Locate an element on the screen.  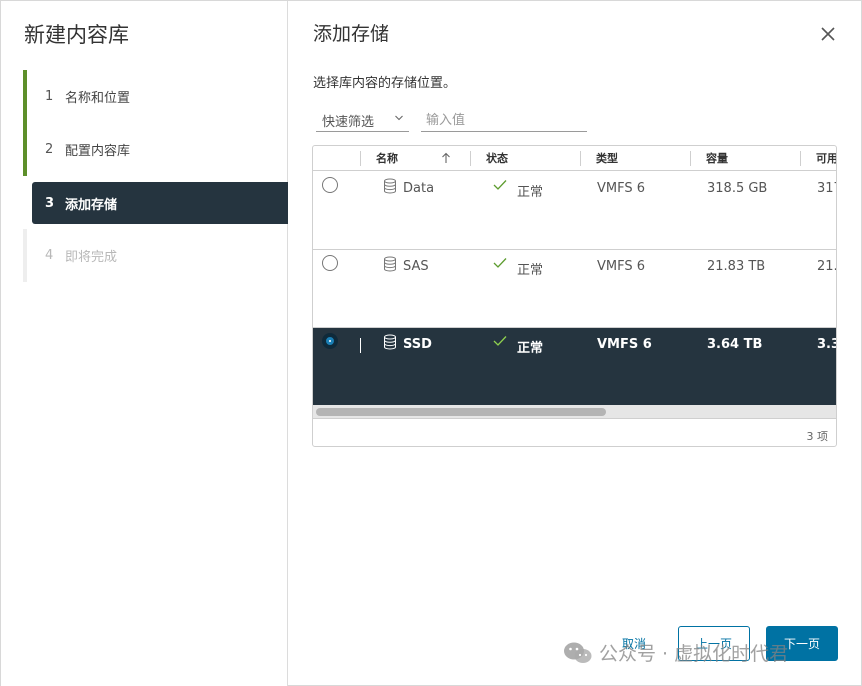
page-subtitle: 选择库内容的存储位置。 is located at coordinates (385, 83).